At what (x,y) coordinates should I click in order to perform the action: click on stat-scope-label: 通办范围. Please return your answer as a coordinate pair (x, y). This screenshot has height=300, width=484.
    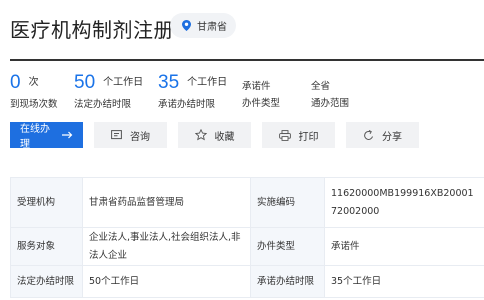
    Looking at the image, I should click on (330, 103).